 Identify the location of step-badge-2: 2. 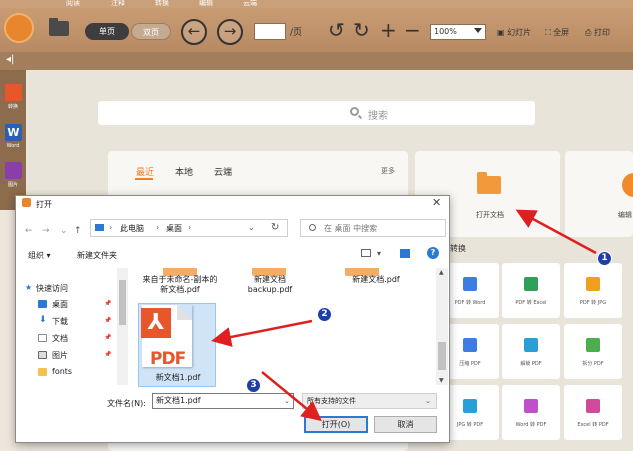
(324, 314).